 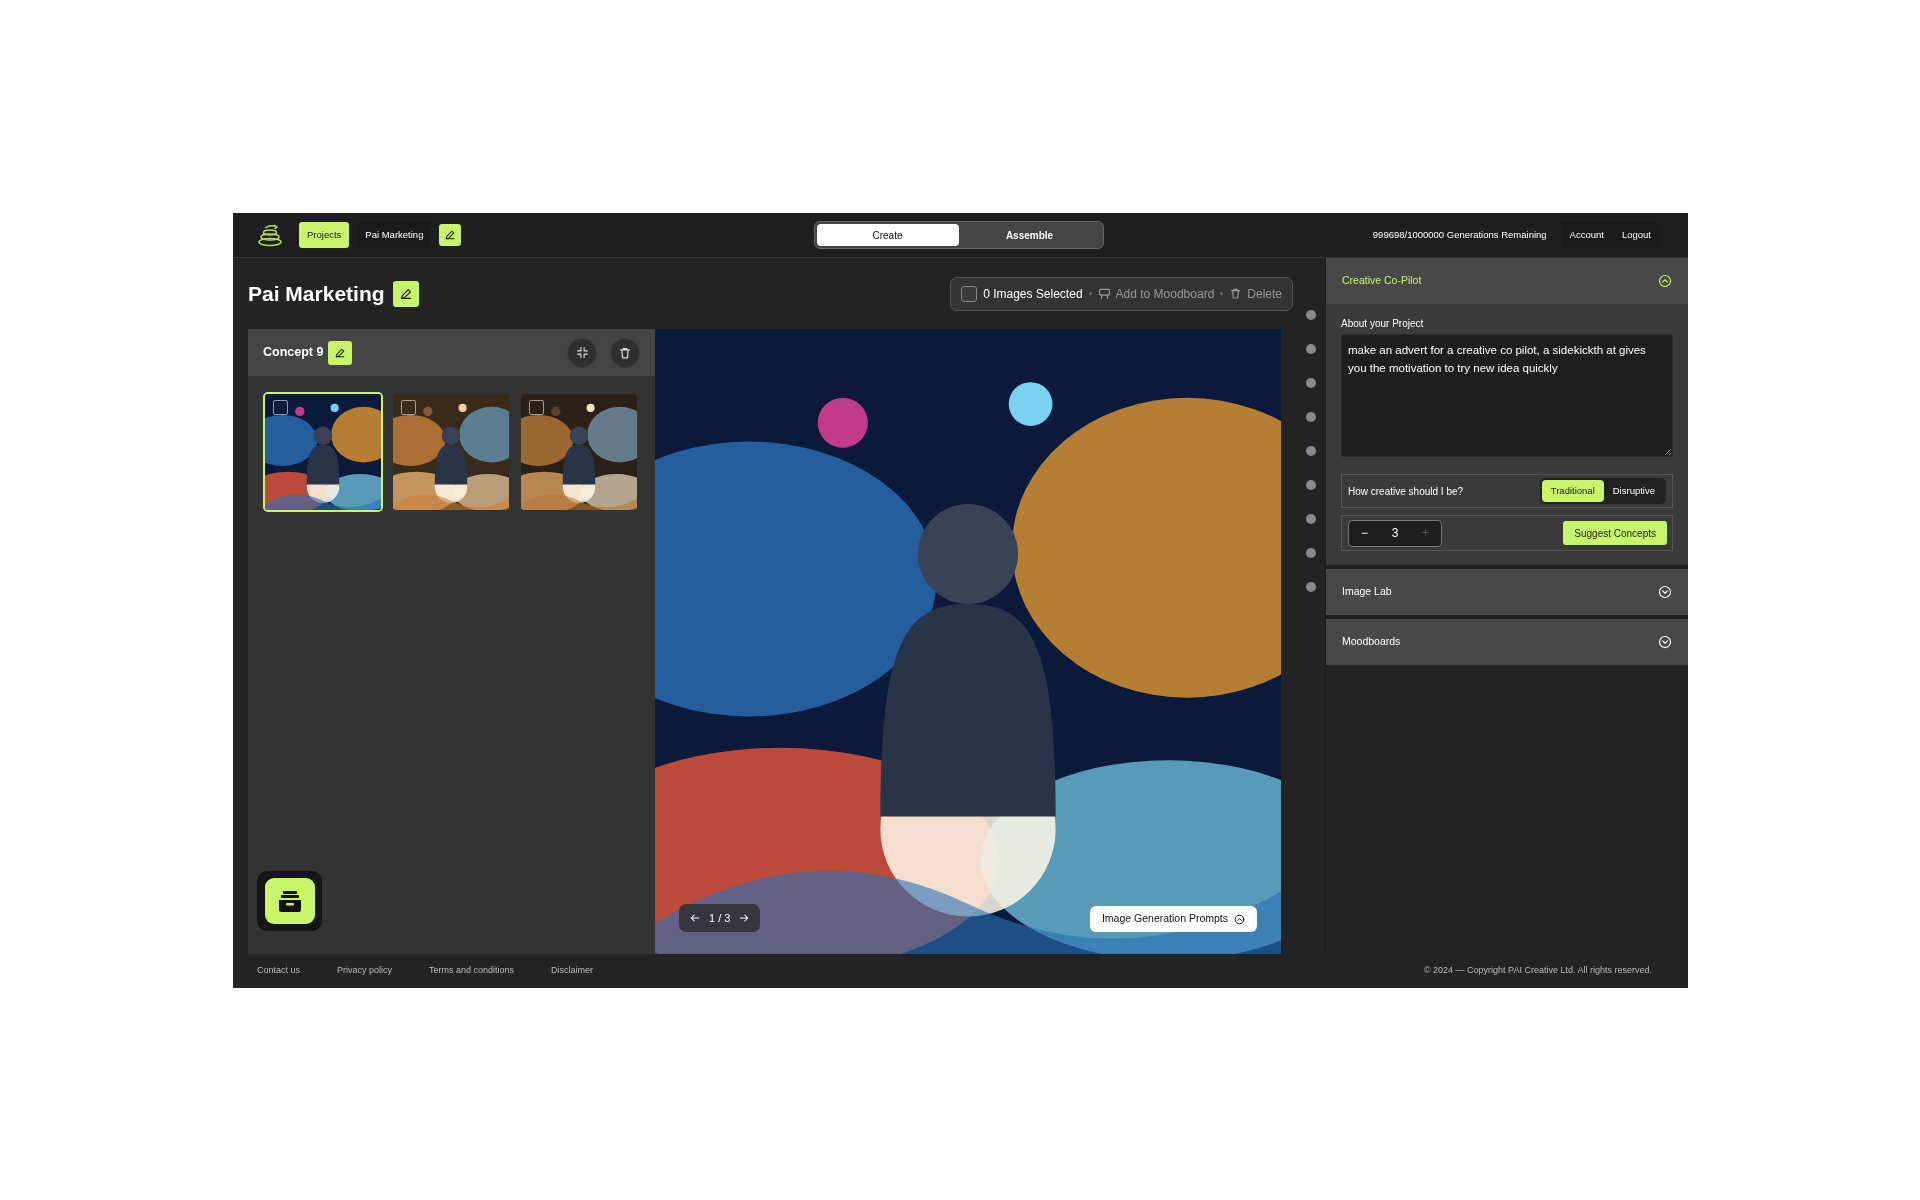 I want to click on footer-link: Privacy policy, so click(x=365, y=971).